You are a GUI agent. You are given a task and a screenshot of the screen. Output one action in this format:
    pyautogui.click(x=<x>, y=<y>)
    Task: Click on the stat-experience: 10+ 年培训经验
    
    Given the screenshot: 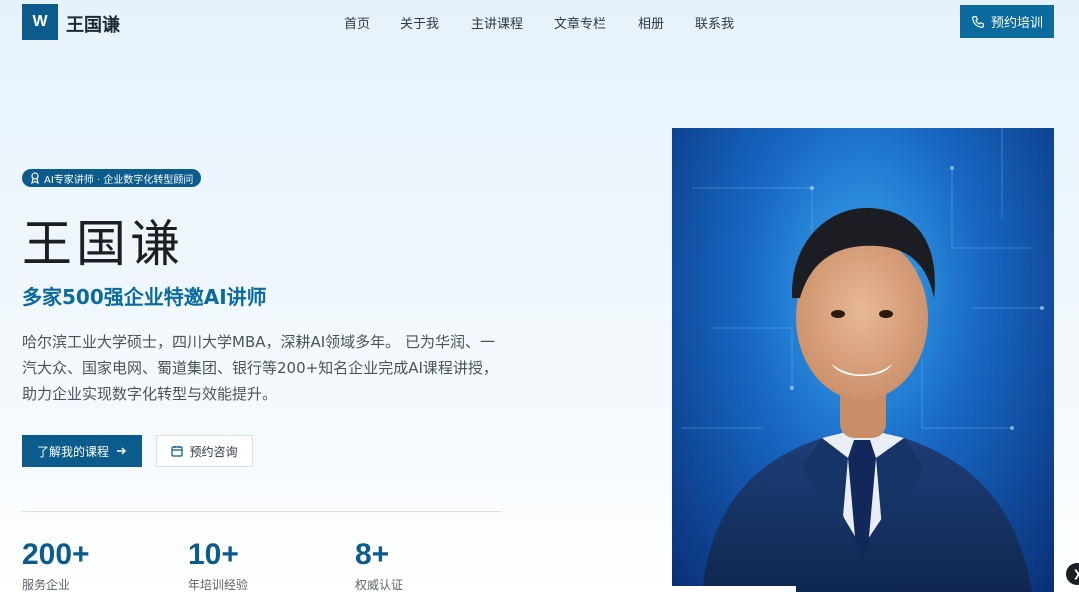 What is the action you would take?
    pyautogui.click(x=218, y=565)
    